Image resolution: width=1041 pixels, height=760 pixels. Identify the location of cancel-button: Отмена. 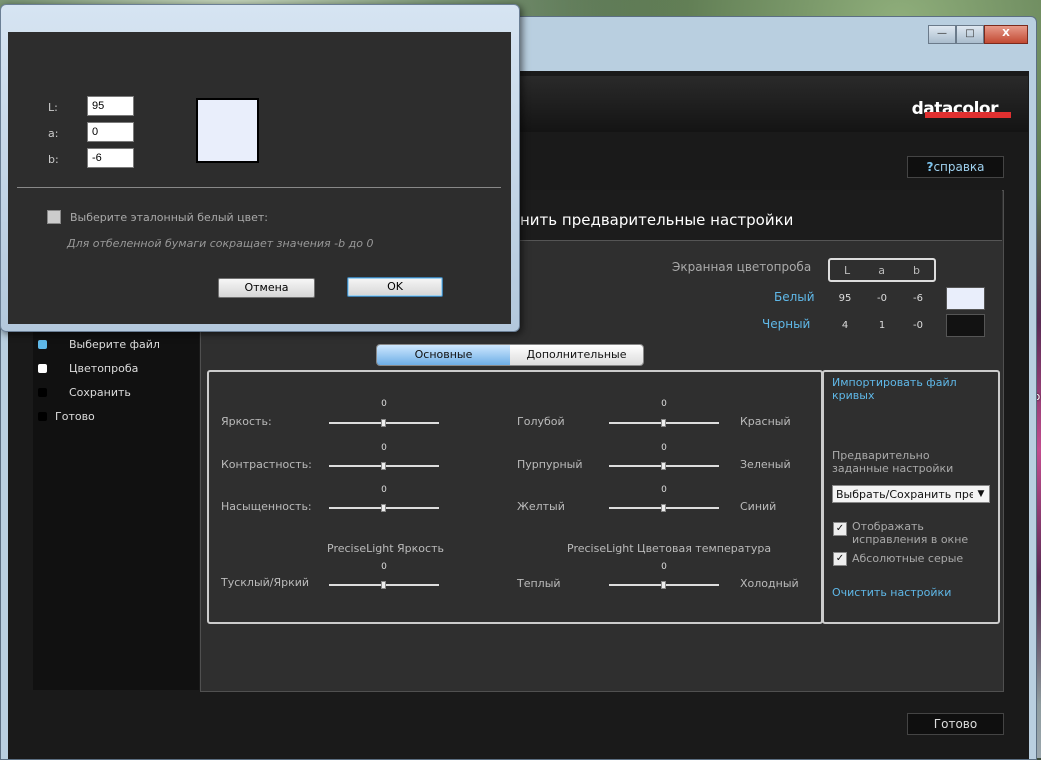
(266, 288).